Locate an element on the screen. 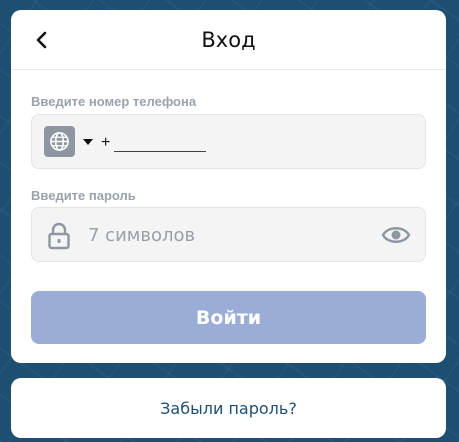  forgot-password-link: Забыли пароль? is located at coordinates (228, 408).